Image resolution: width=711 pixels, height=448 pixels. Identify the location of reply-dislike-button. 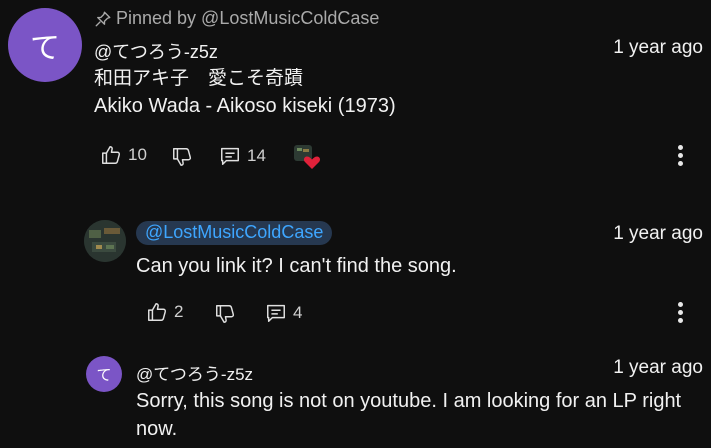
(225, 314).